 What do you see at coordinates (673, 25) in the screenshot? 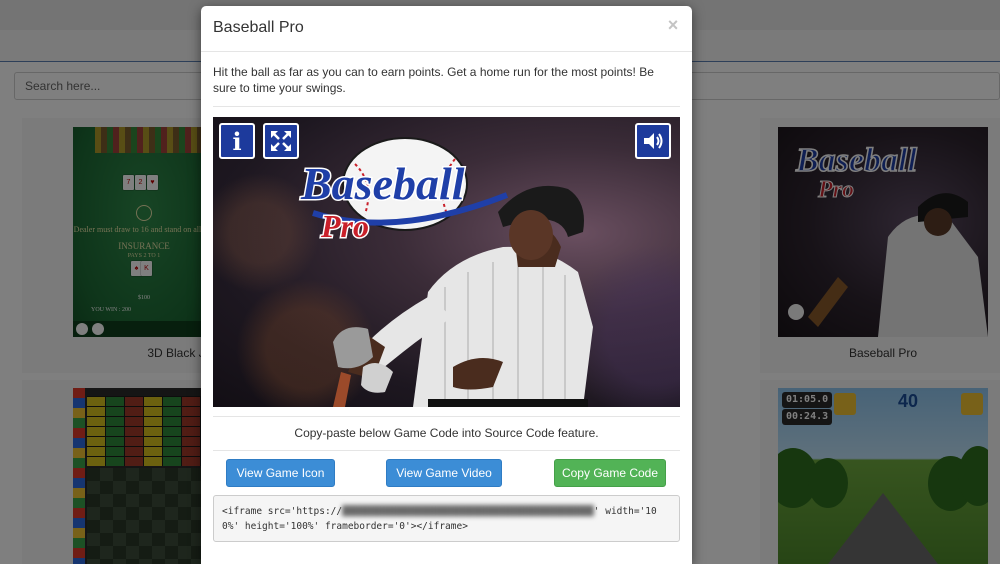
I see `close-button: ×` at bounding box center [673, 25].